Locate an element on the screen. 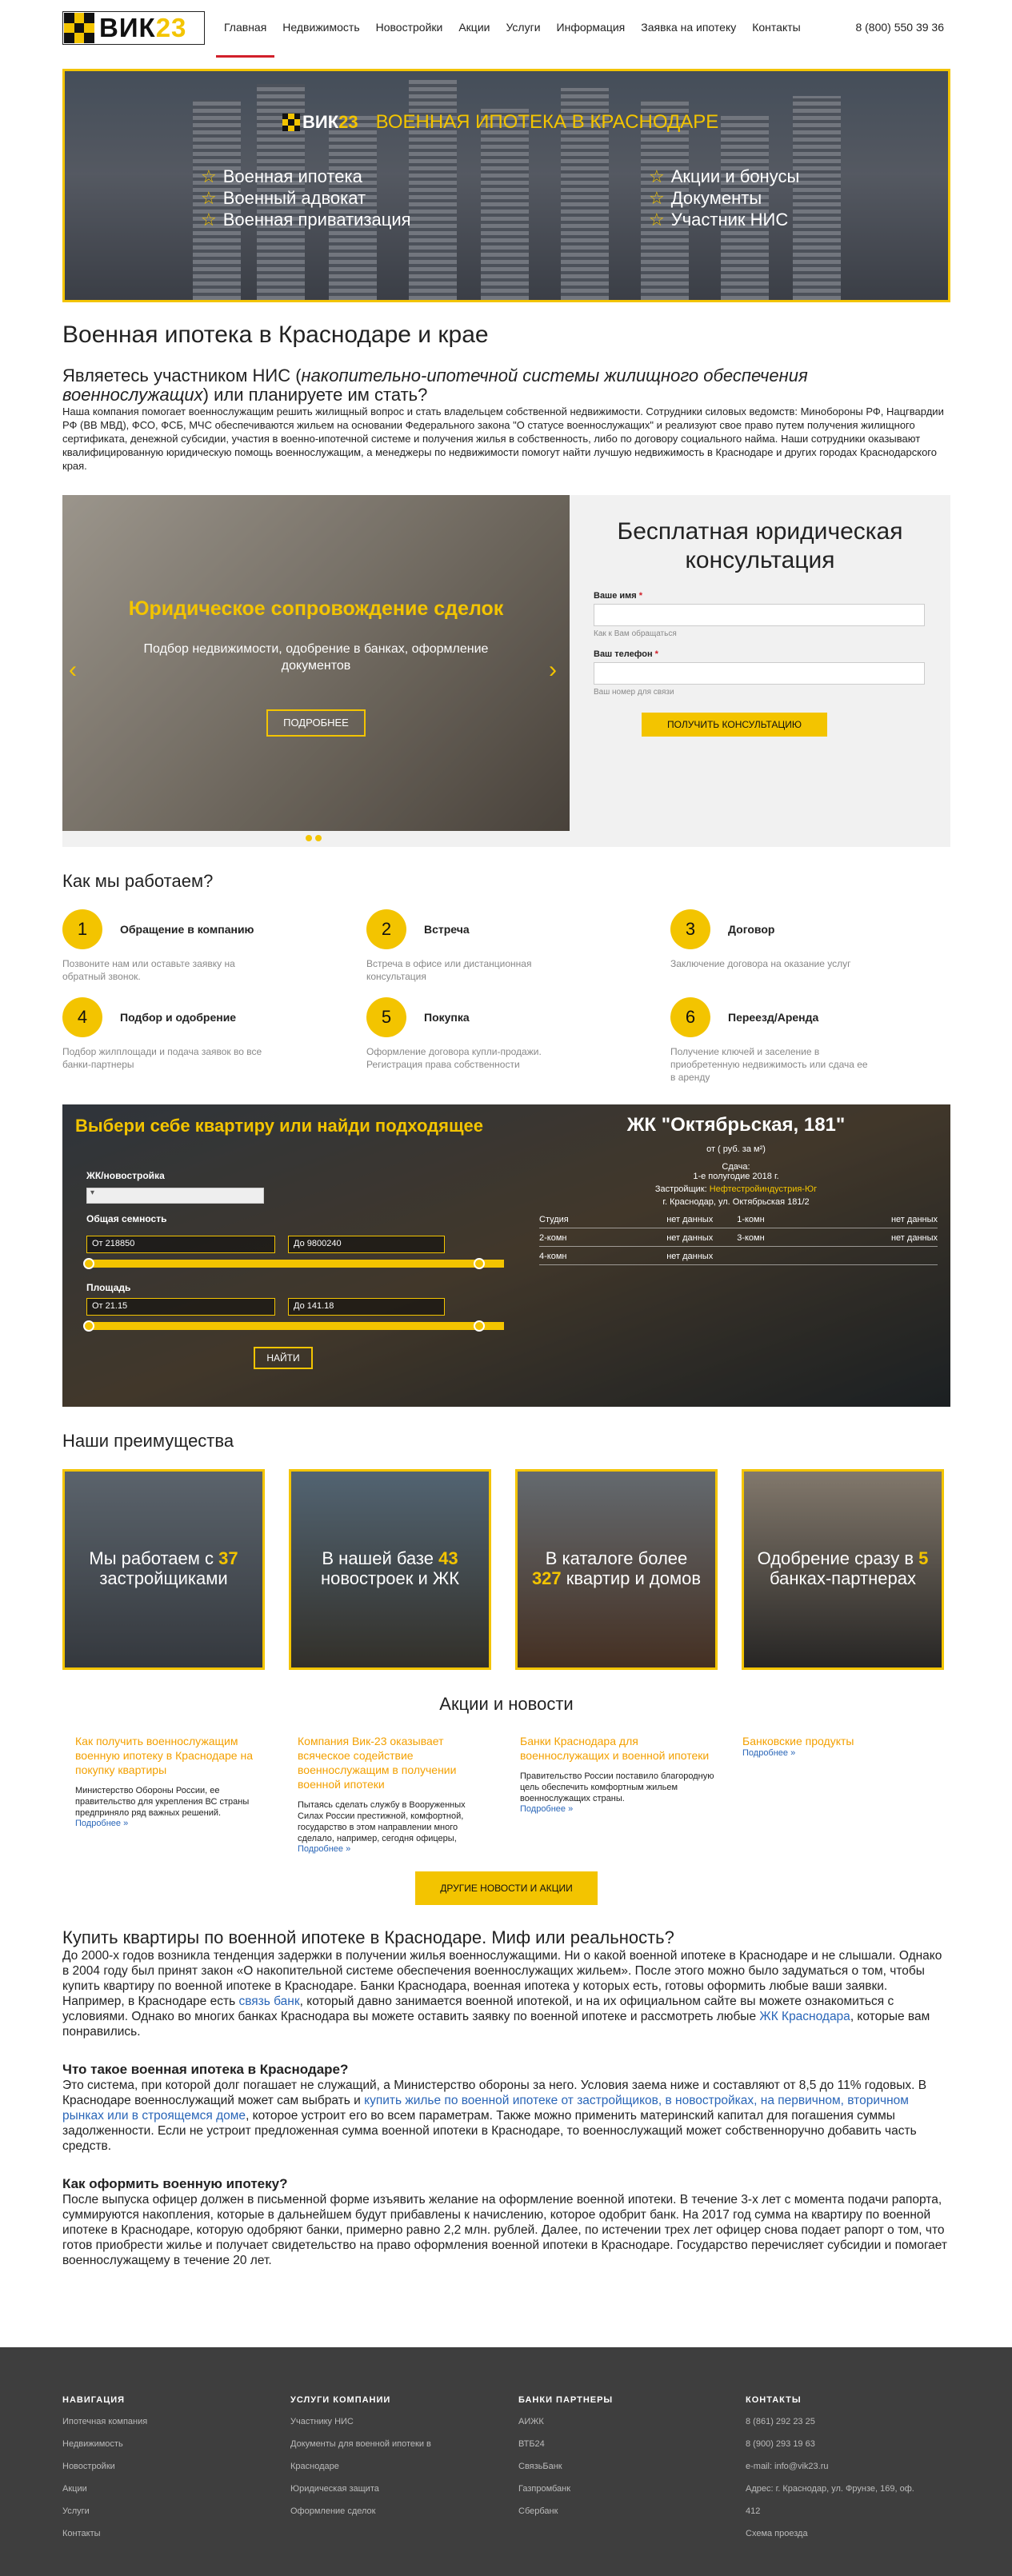 The image size is (1012, 2576). table-row: Студия нет данных 1-комн нет данных is located at coordinates (738, 1219).